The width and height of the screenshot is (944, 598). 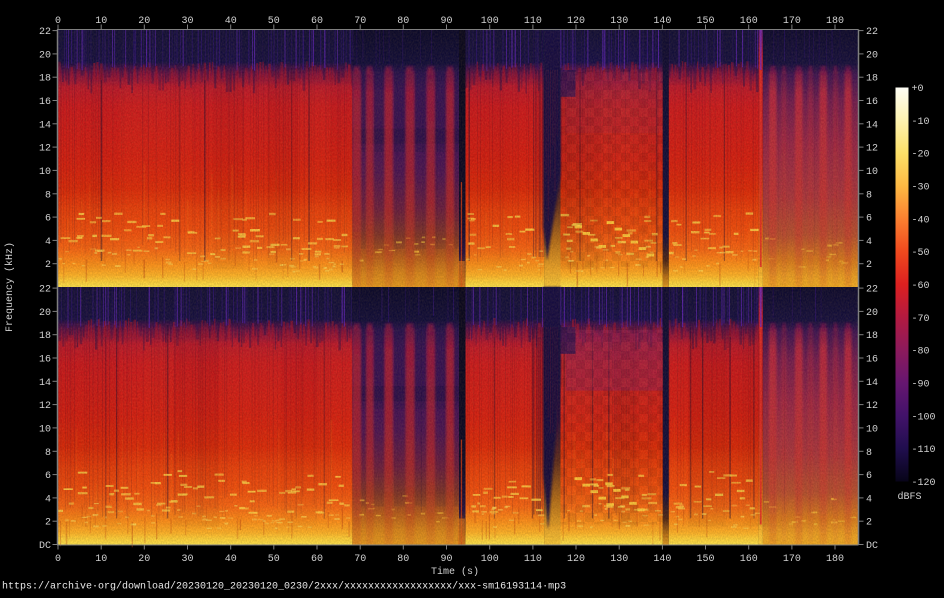 I want to click on svg-text: +0, so click(x=918, y=89).